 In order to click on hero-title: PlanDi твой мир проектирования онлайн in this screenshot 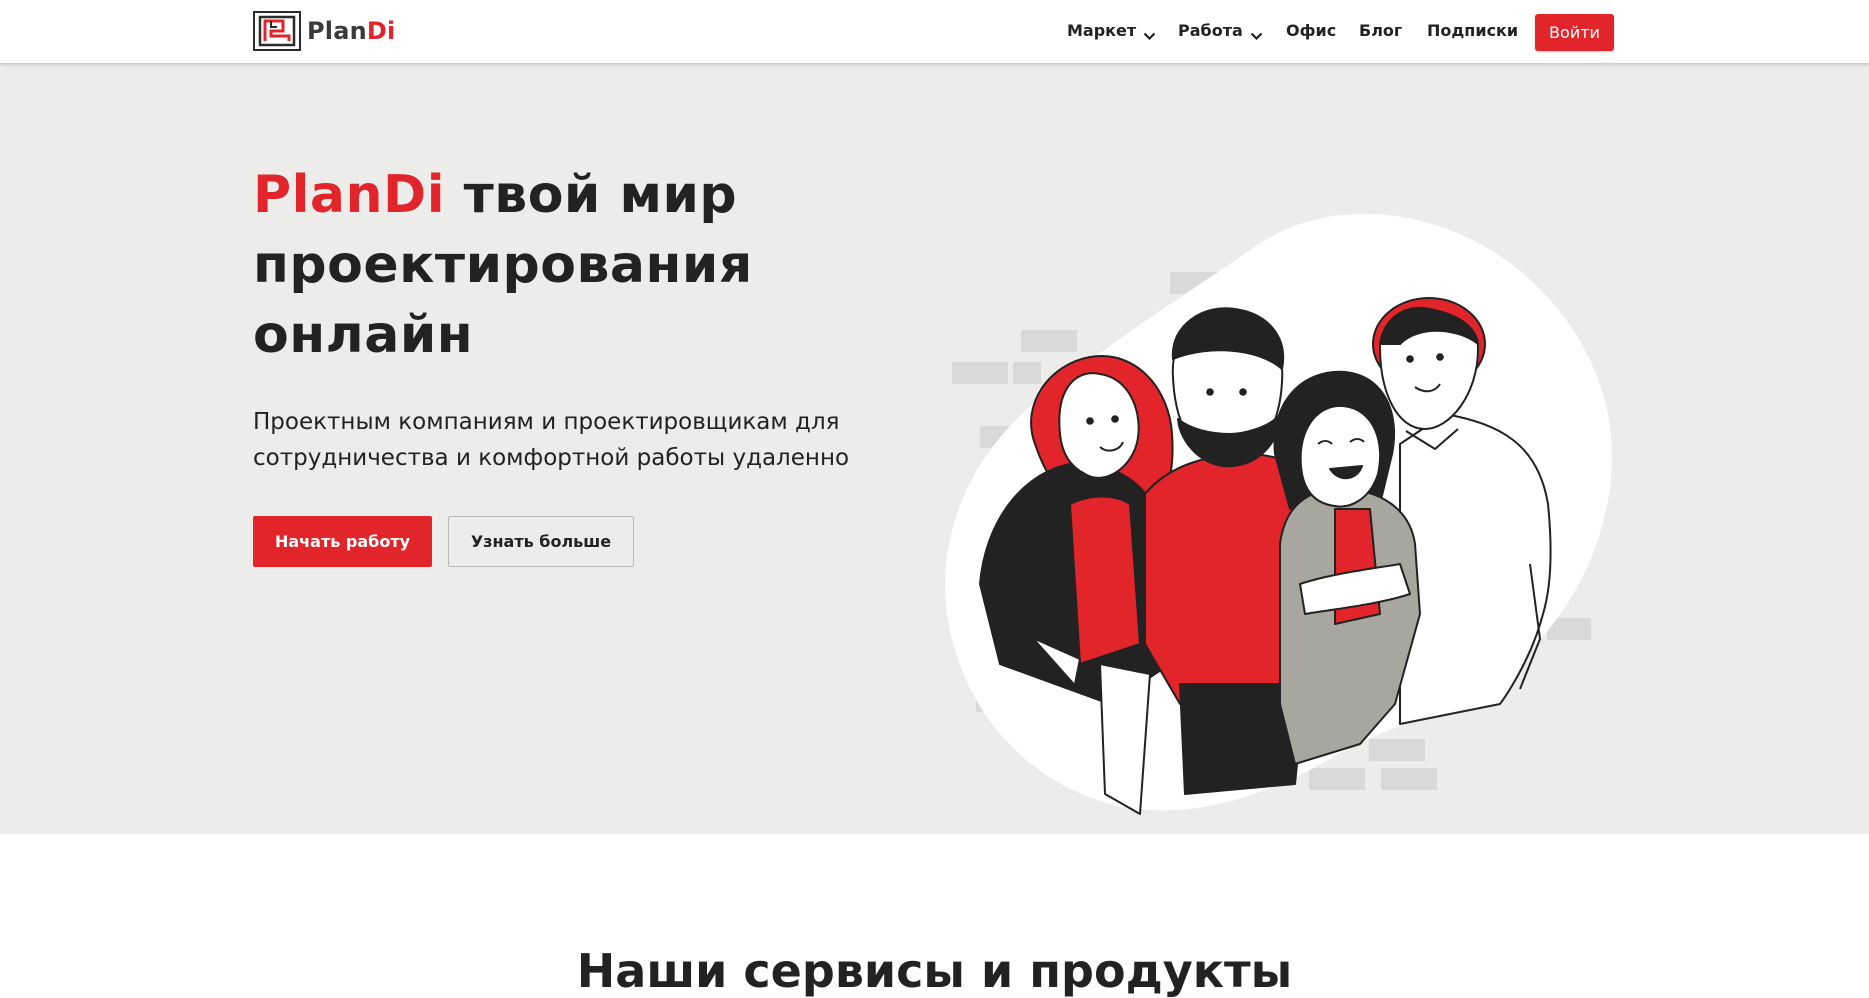, I will do `click(563, 265)`.